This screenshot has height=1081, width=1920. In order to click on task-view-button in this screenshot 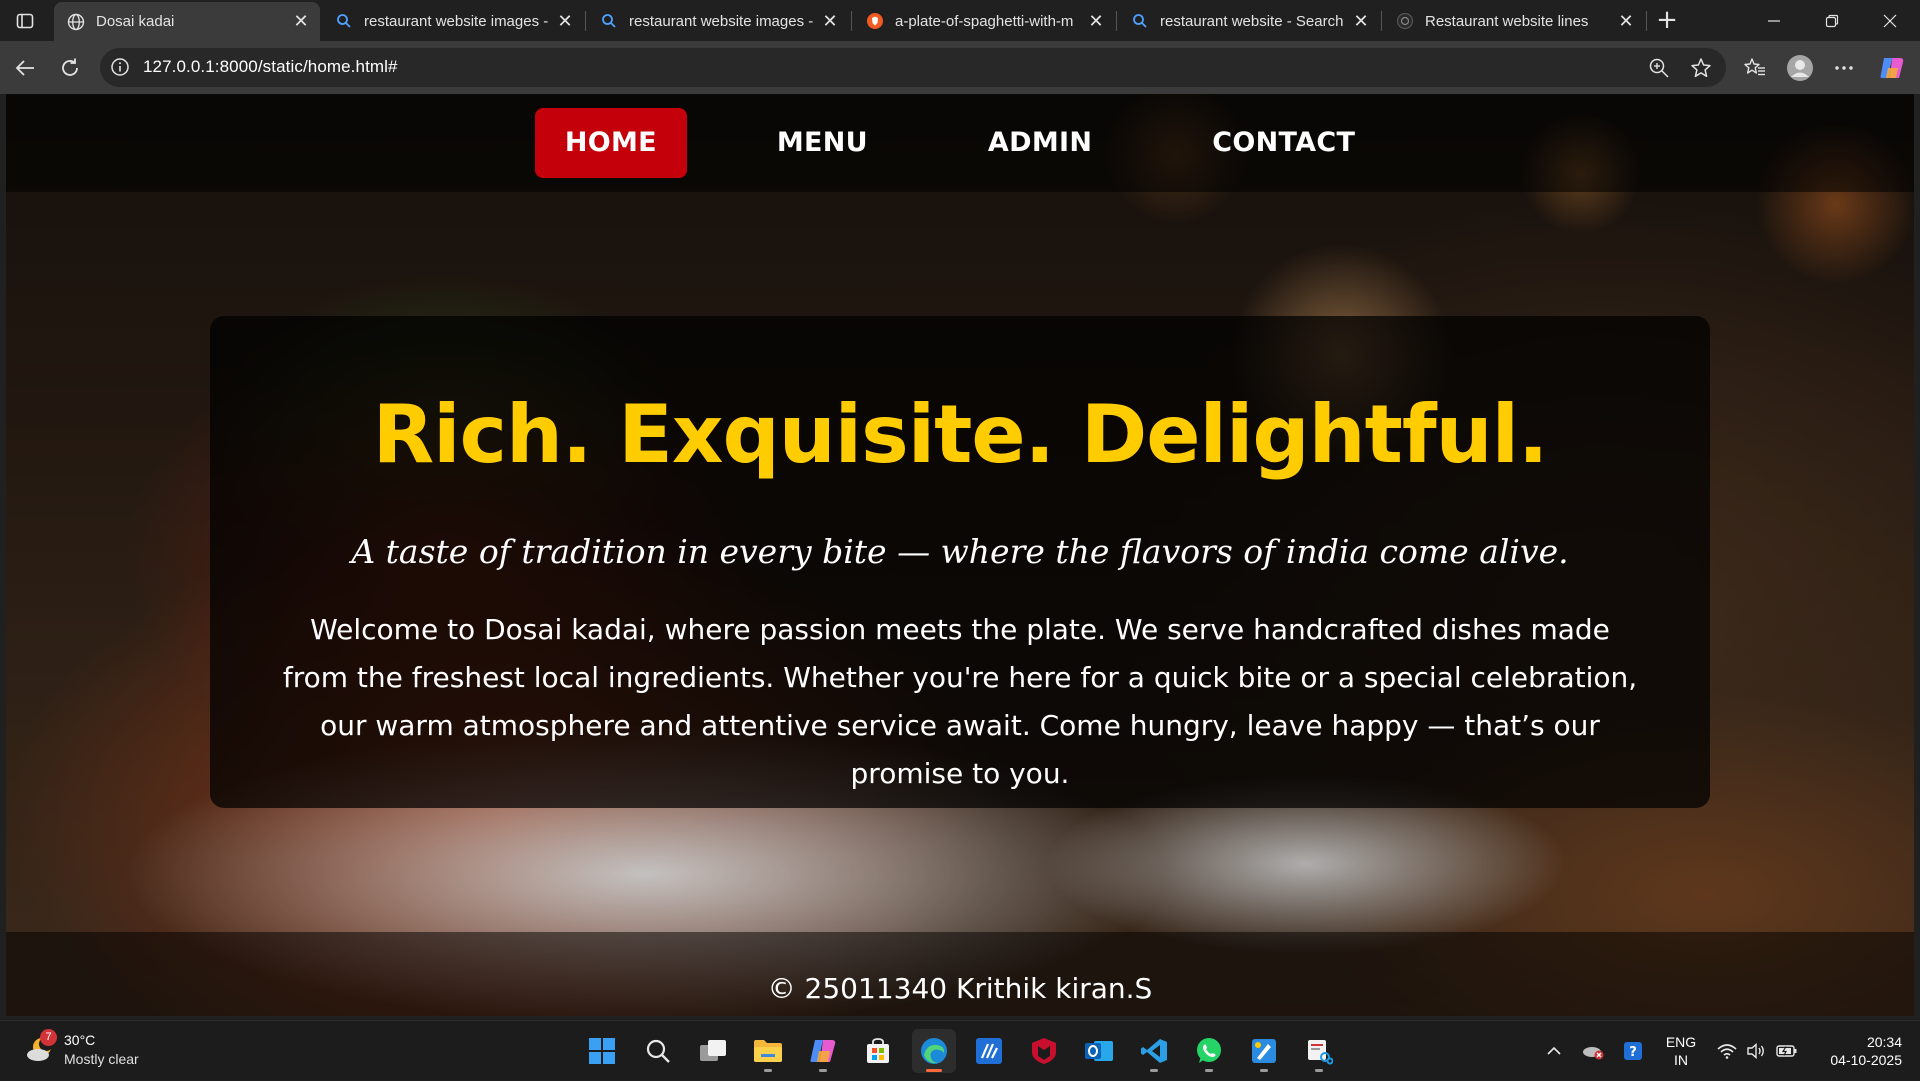, I will do `click(713, 1051)`.